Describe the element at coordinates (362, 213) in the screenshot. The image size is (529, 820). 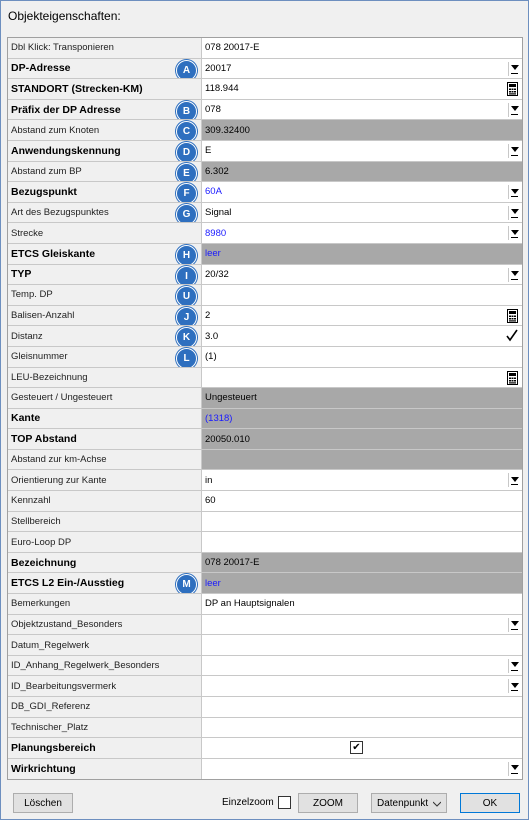
I see `property-value: Signal` at that location.